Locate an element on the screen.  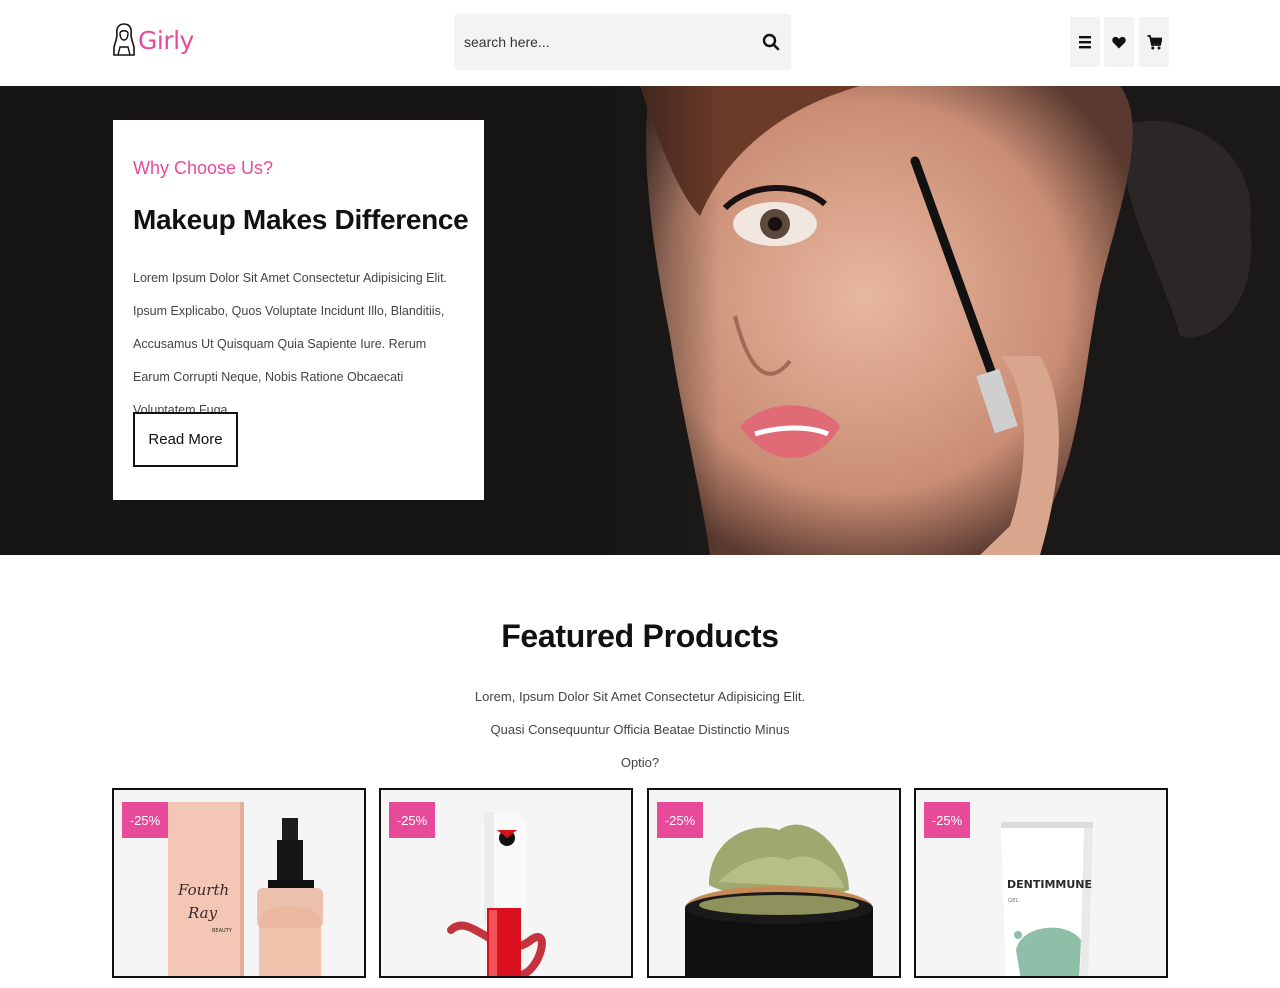
read-more-button: Read More is located at coordinates (185, 439).